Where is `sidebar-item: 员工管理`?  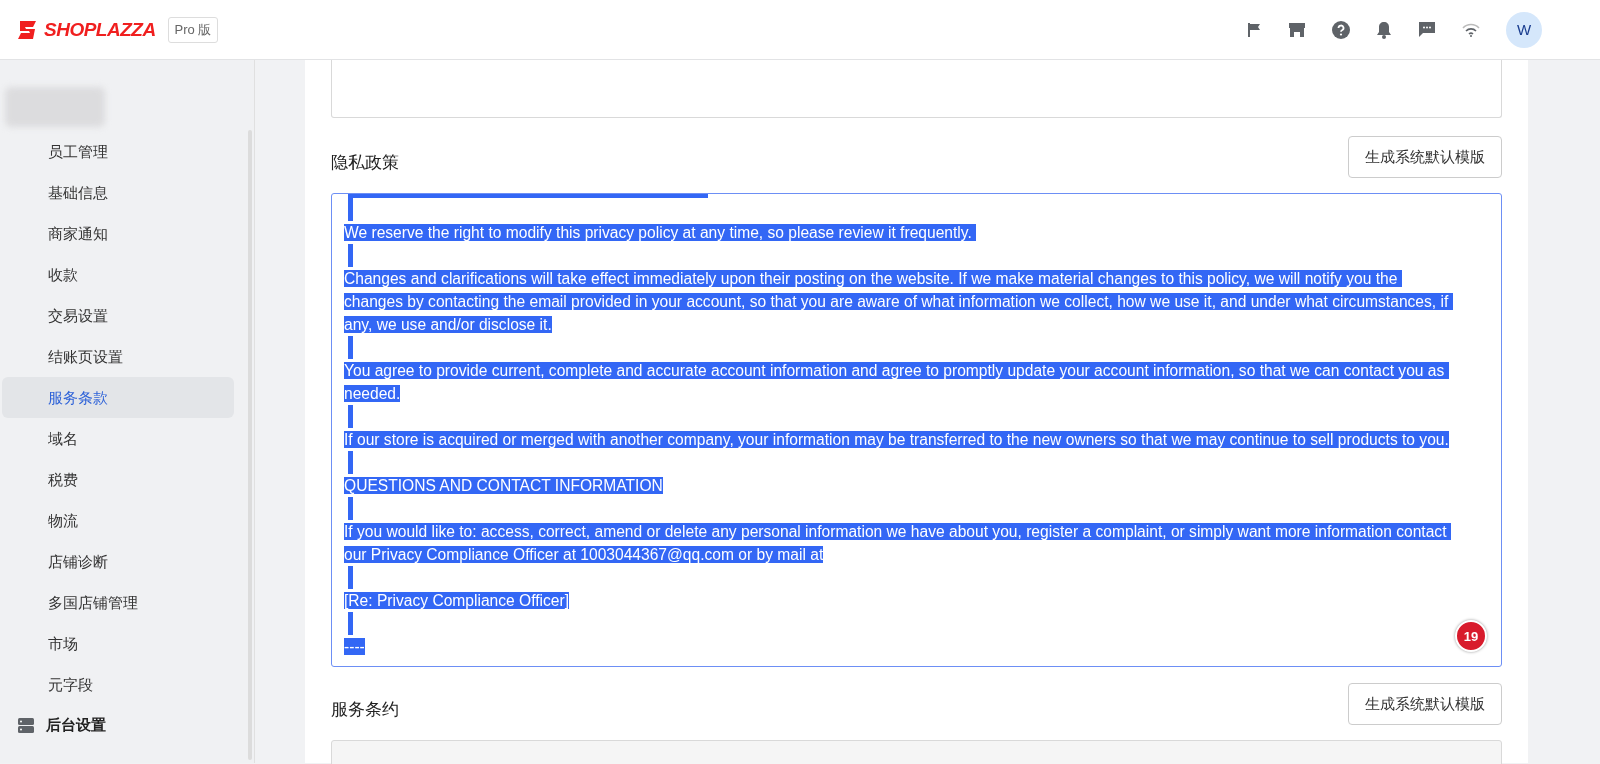
sidebar-item: 员工管理 is located at coordinates (118, 151).